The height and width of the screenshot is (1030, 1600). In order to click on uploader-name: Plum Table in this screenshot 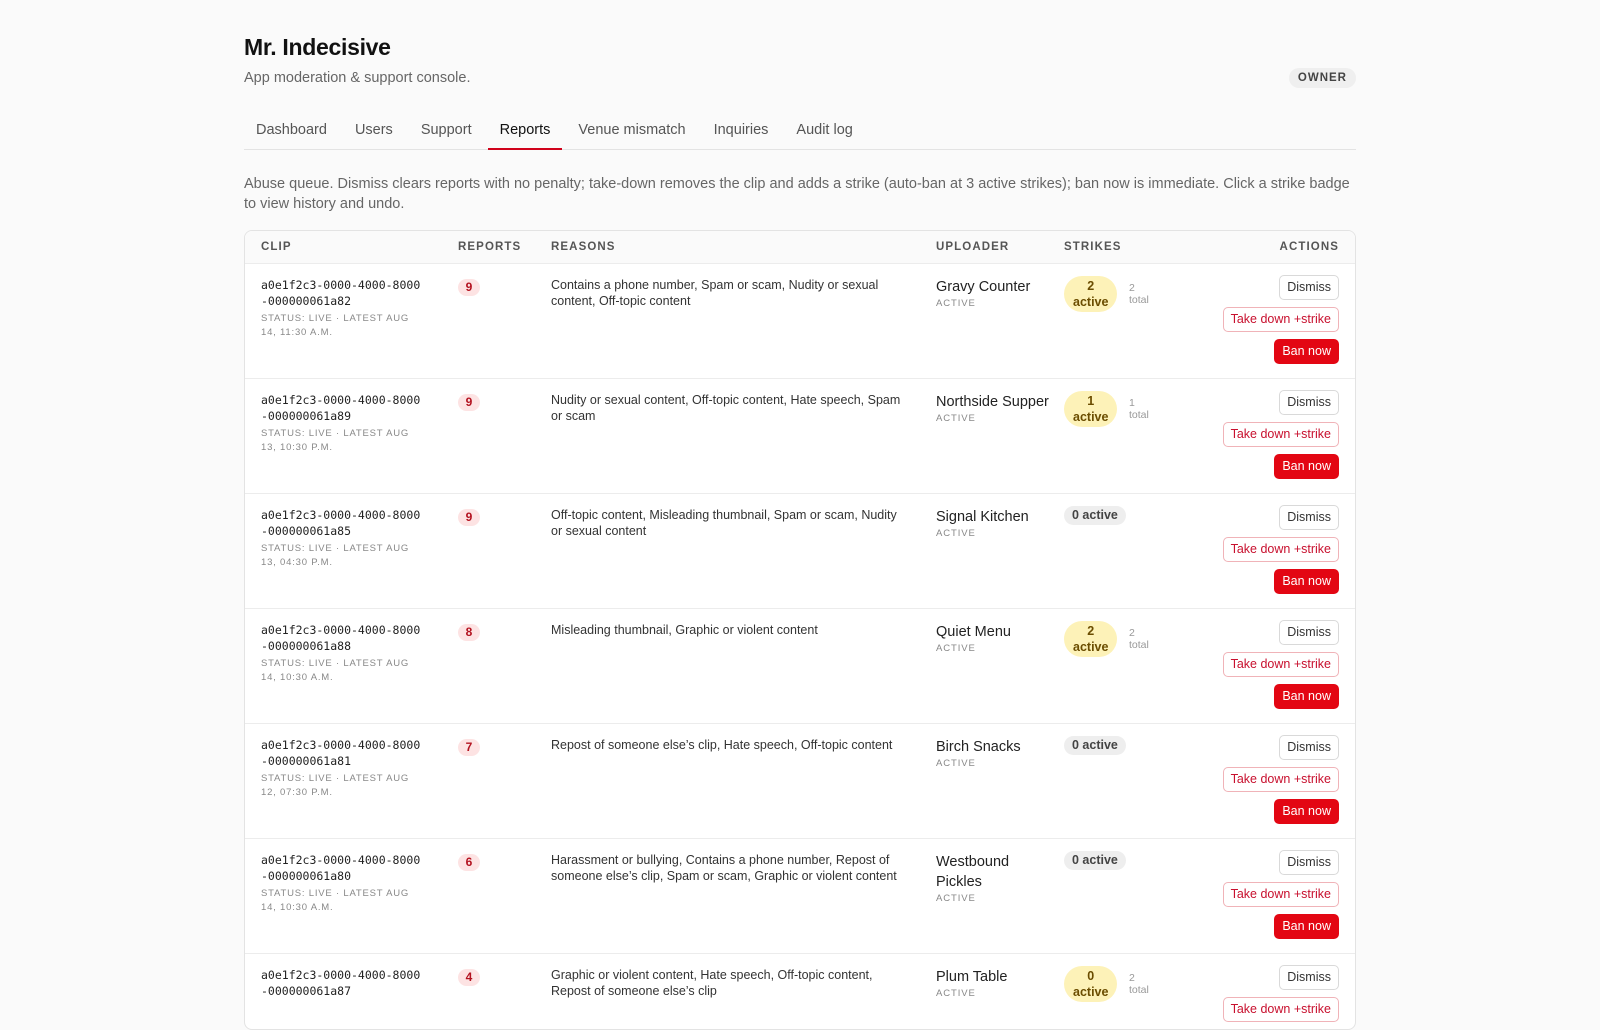, I will do `click(972, 977)`.